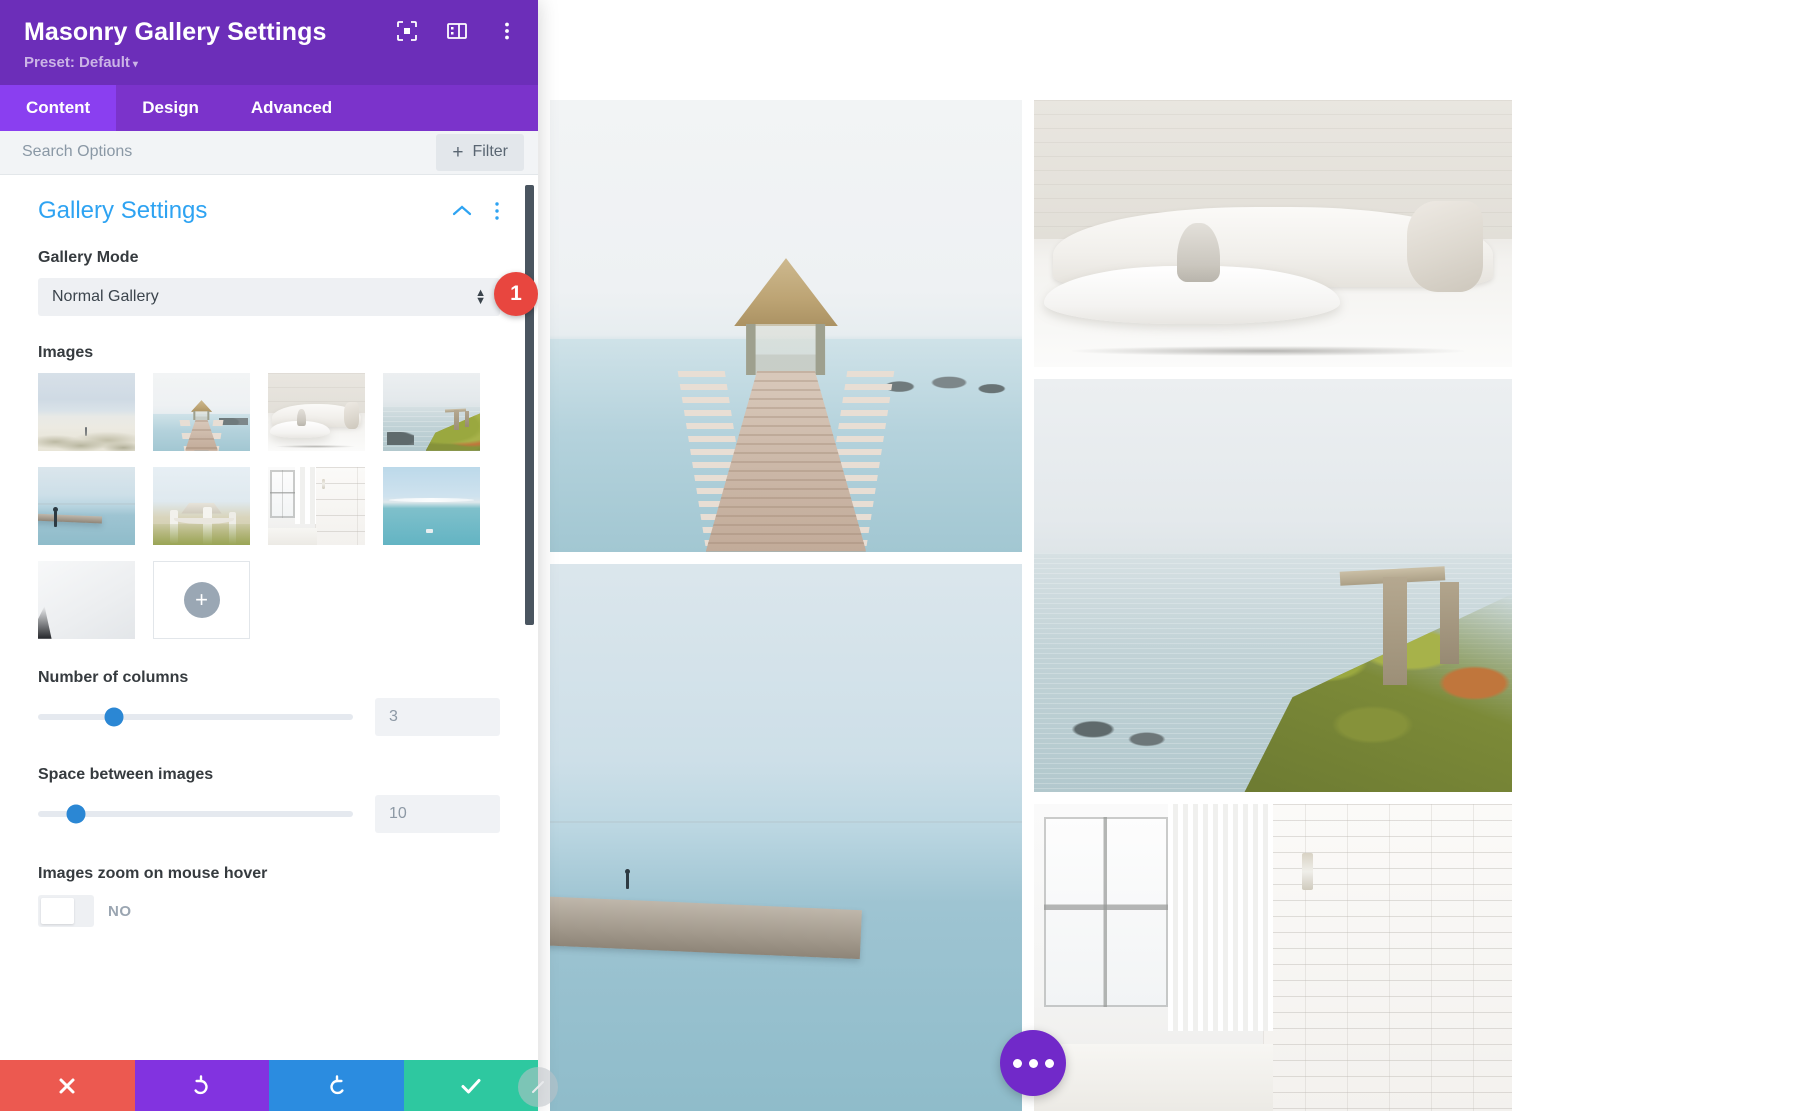  I want to click on sort-arrows-icon: ▲ ▼, so click(480, 296).